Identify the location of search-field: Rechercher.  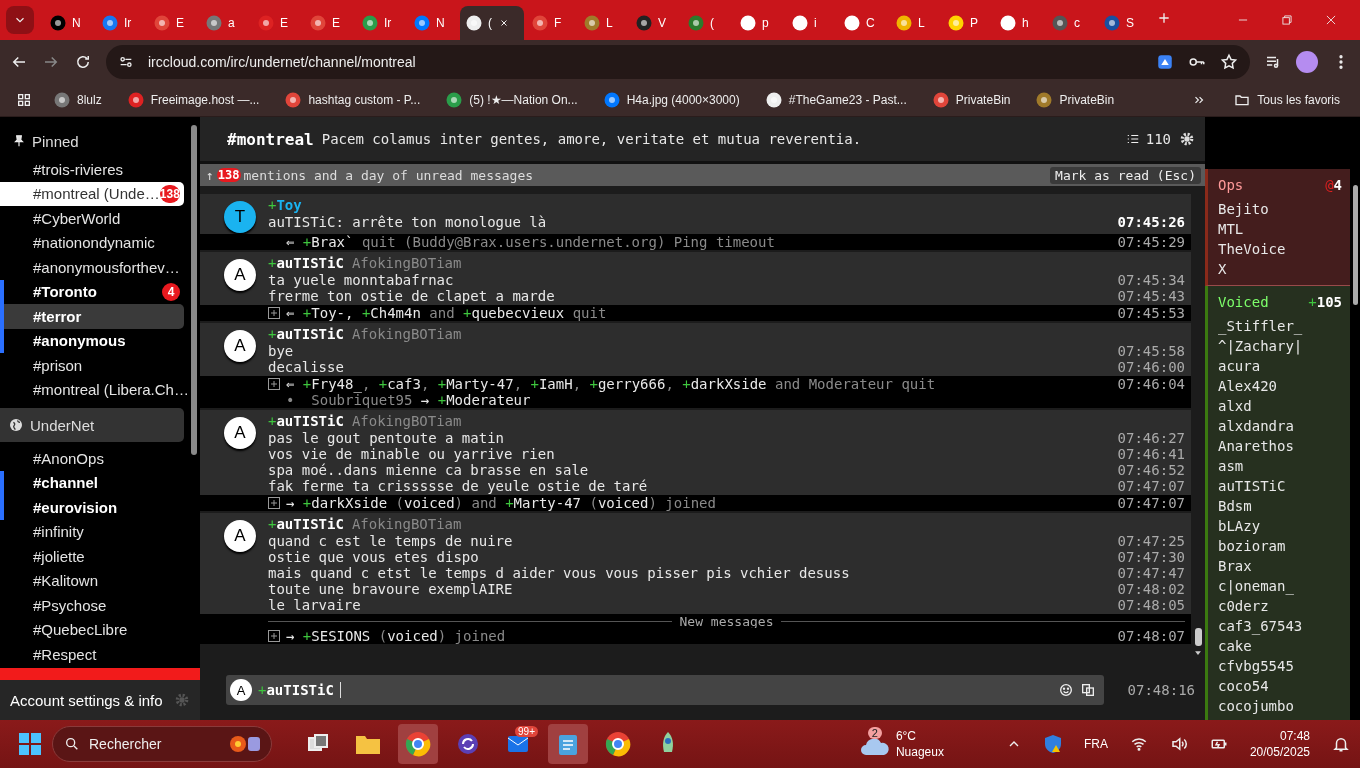
(162, 744).